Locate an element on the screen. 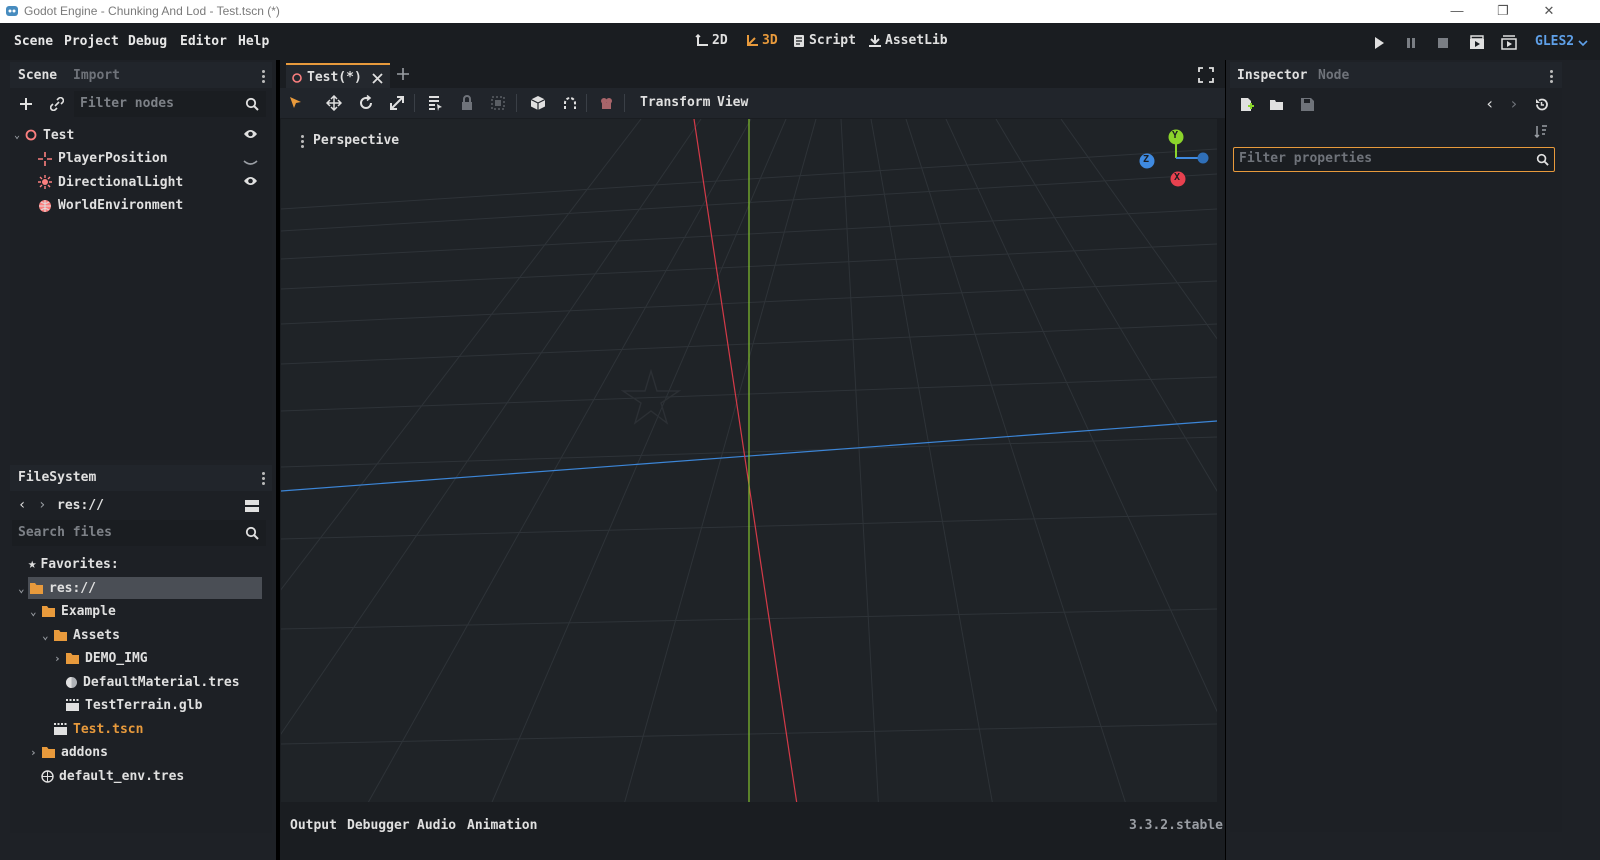 Image resolution: width=1600 pixels, height=860 pixels. play-scene-icon is located at coordinates (1477, 43).